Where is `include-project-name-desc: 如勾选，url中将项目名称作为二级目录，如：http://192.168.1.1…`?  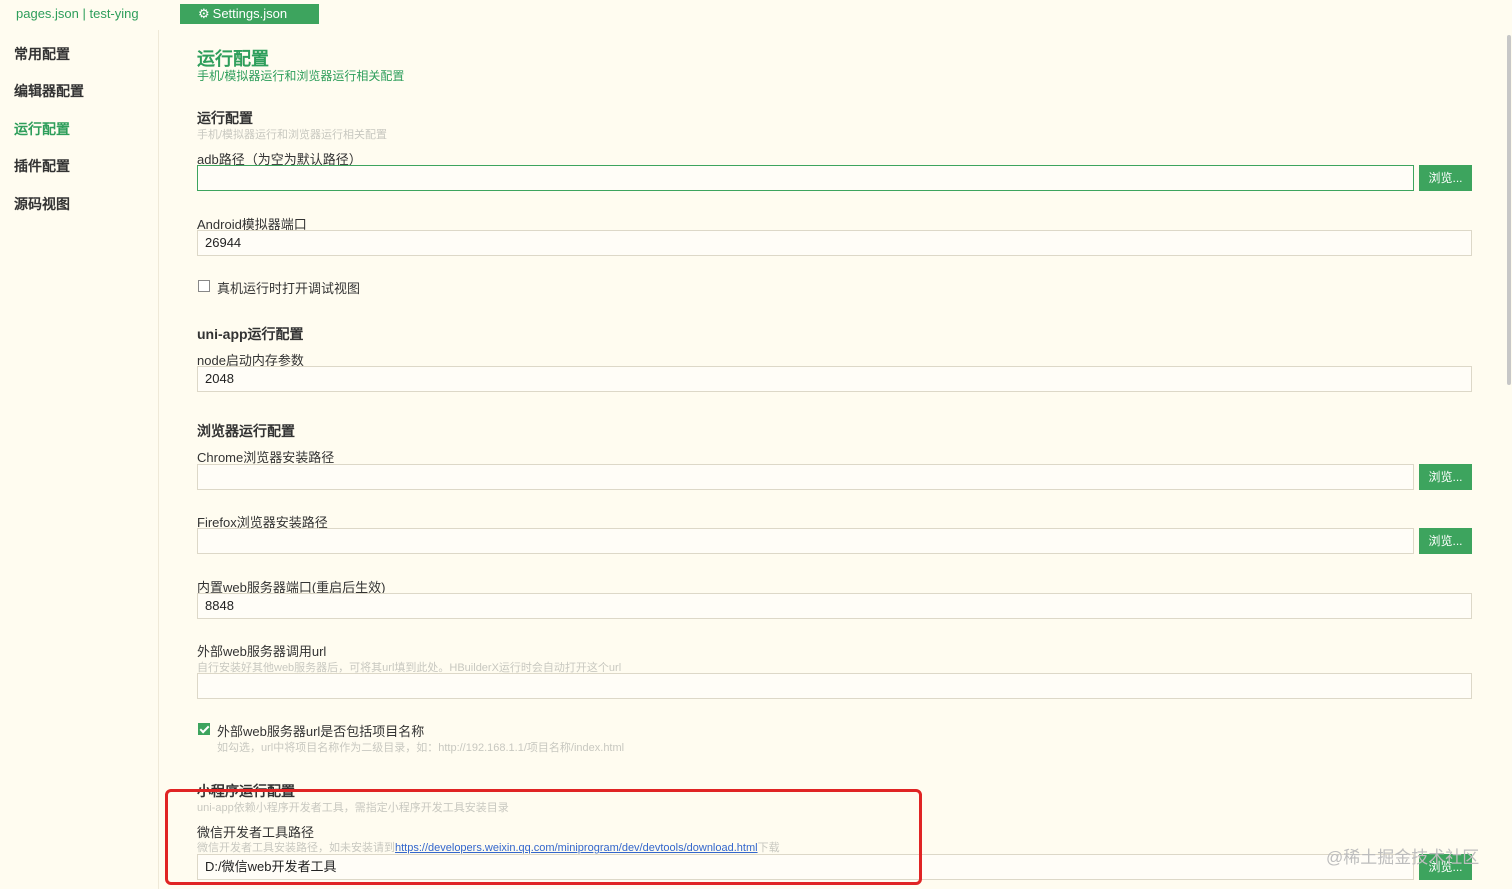 include-project-name-desc: 如勾选，url中将项目名称作为二级目录，如：http://192.168.1.1… is located at coordinates (421, 748).